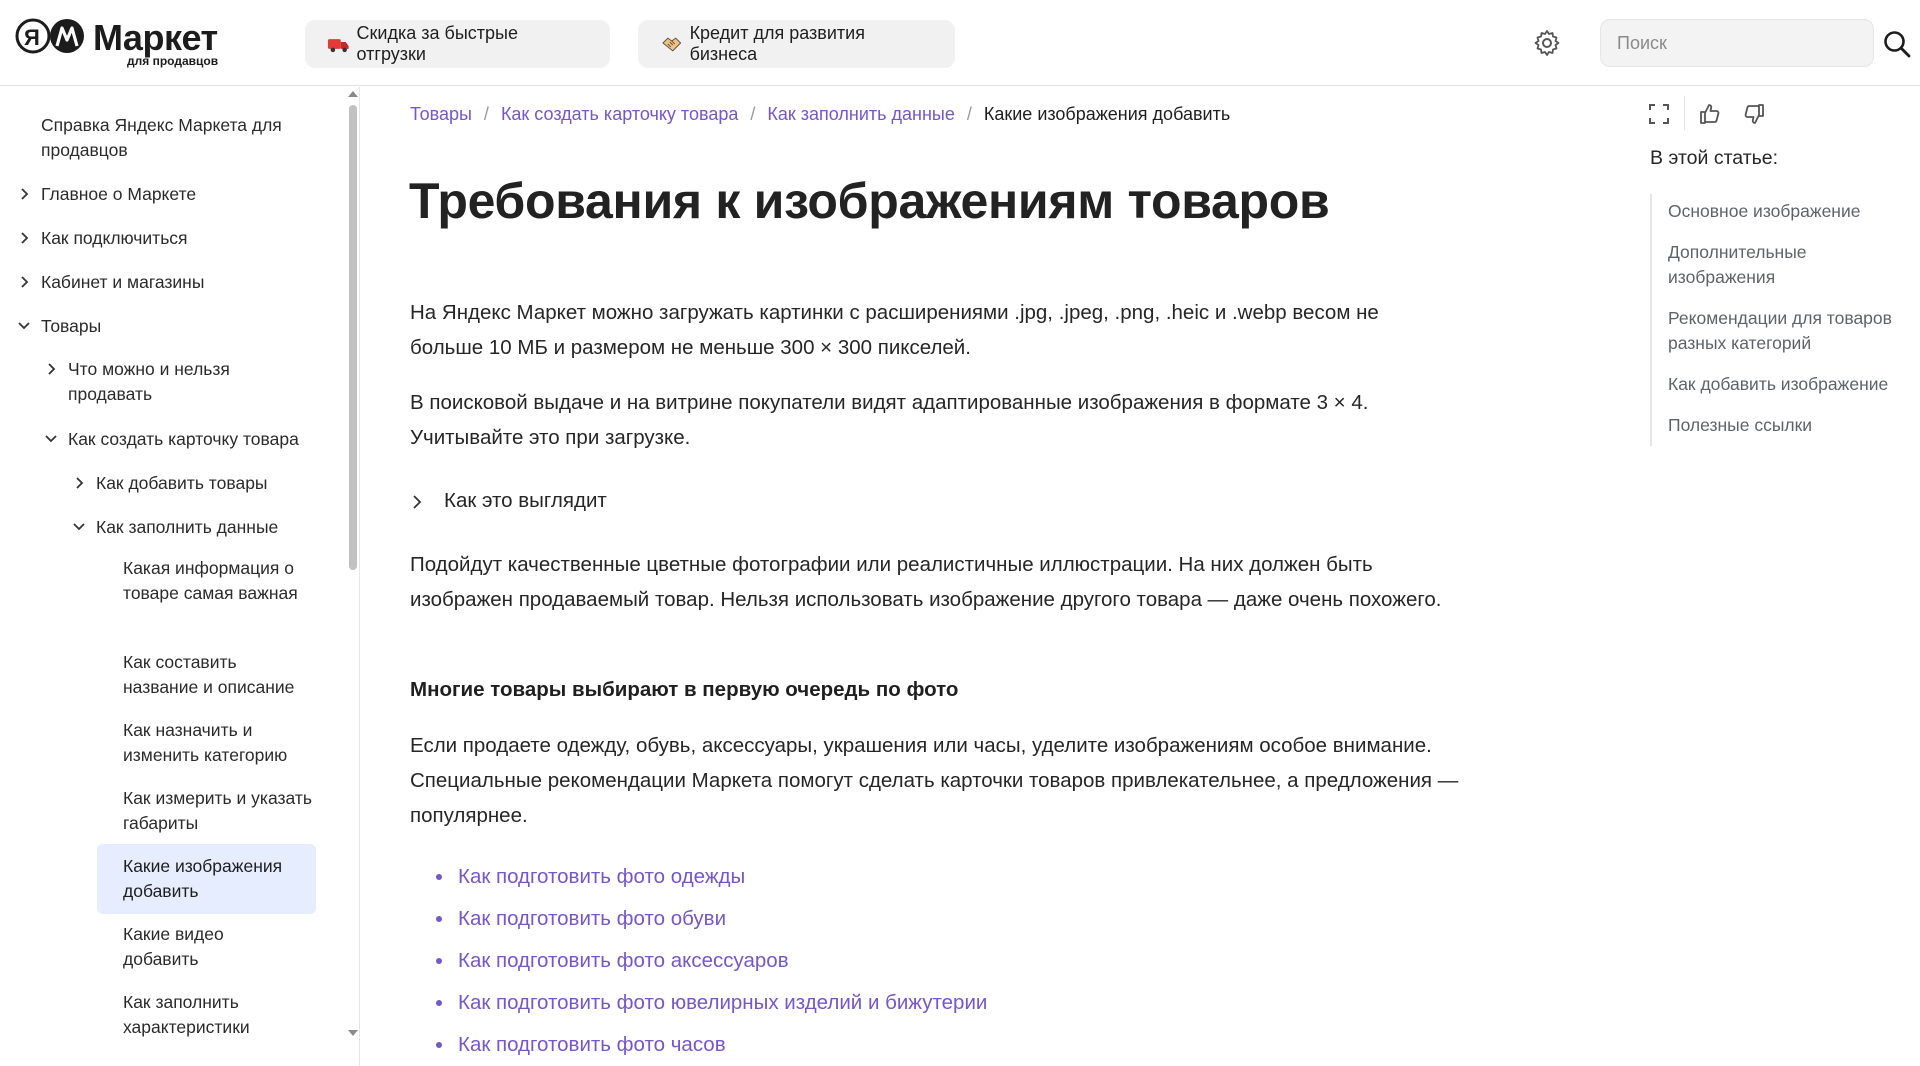 This screenshot has height=1066, width=1920. I want to click on thumbs-down-icon, so click(1754, 114).